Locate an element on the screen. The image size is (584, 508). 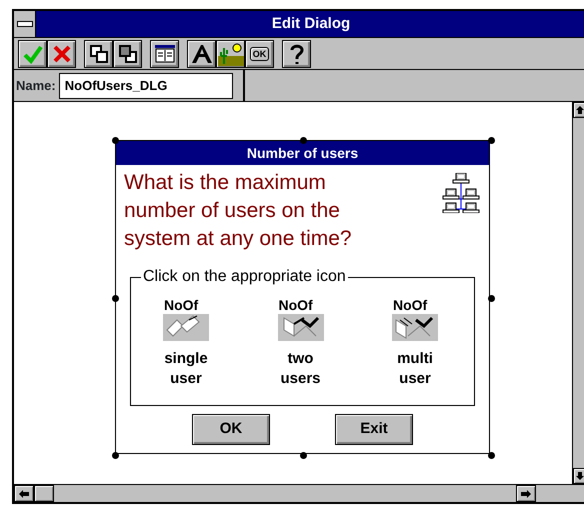
ok-label: OK is located at coordinates (260, 53).